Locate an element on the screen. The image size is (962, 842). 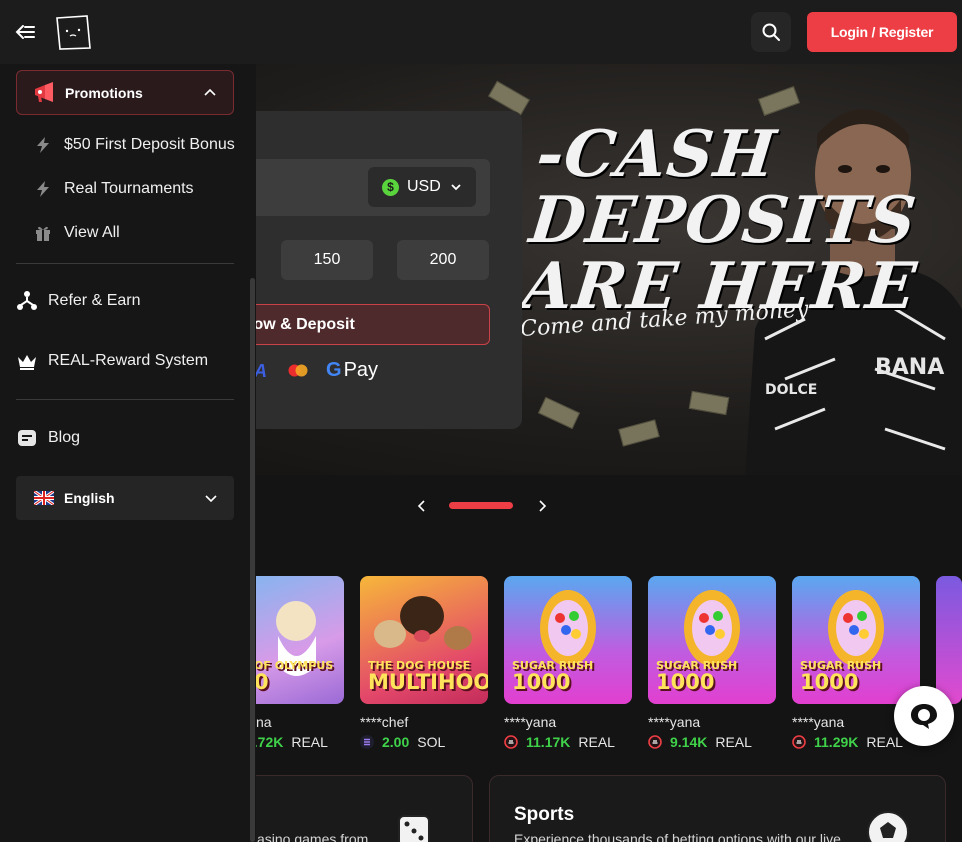
carousel-next-button is located at coordinates (542, 506).